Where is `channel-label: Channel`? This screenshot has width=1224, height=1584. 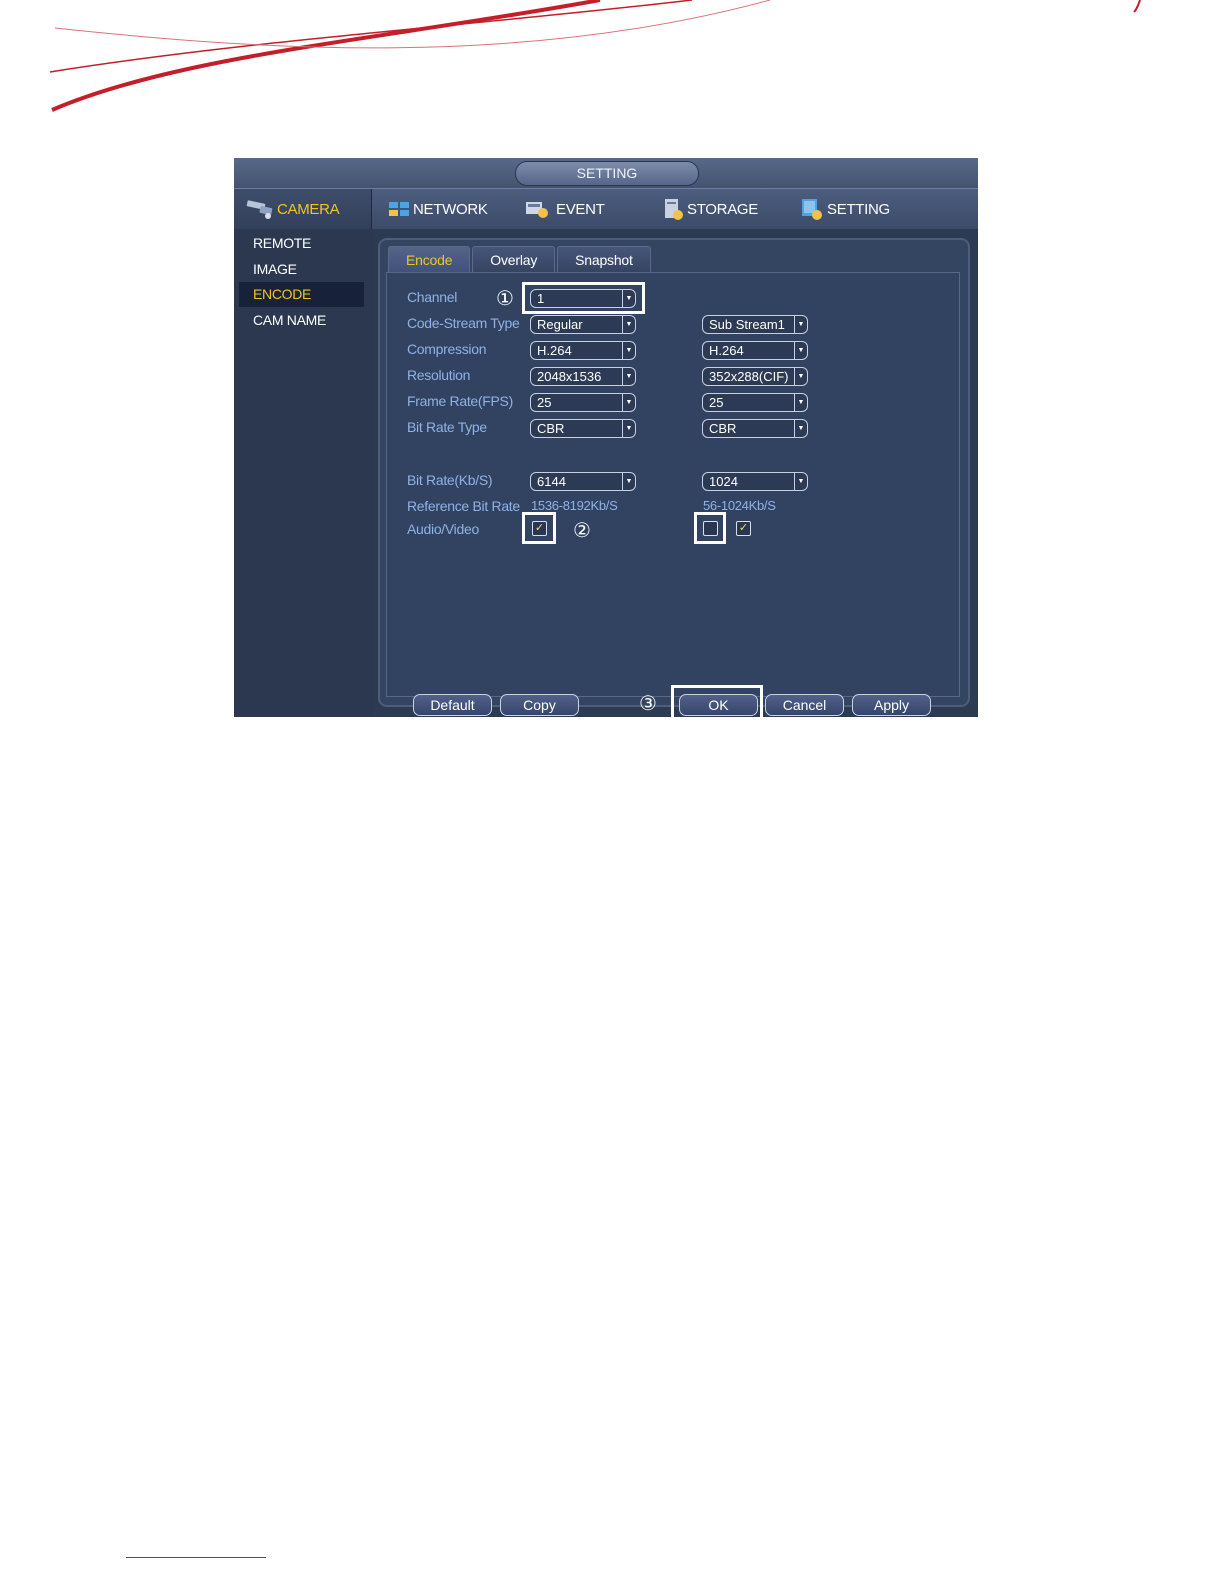 channel-label: Channel is located at coordinates (432, 297).